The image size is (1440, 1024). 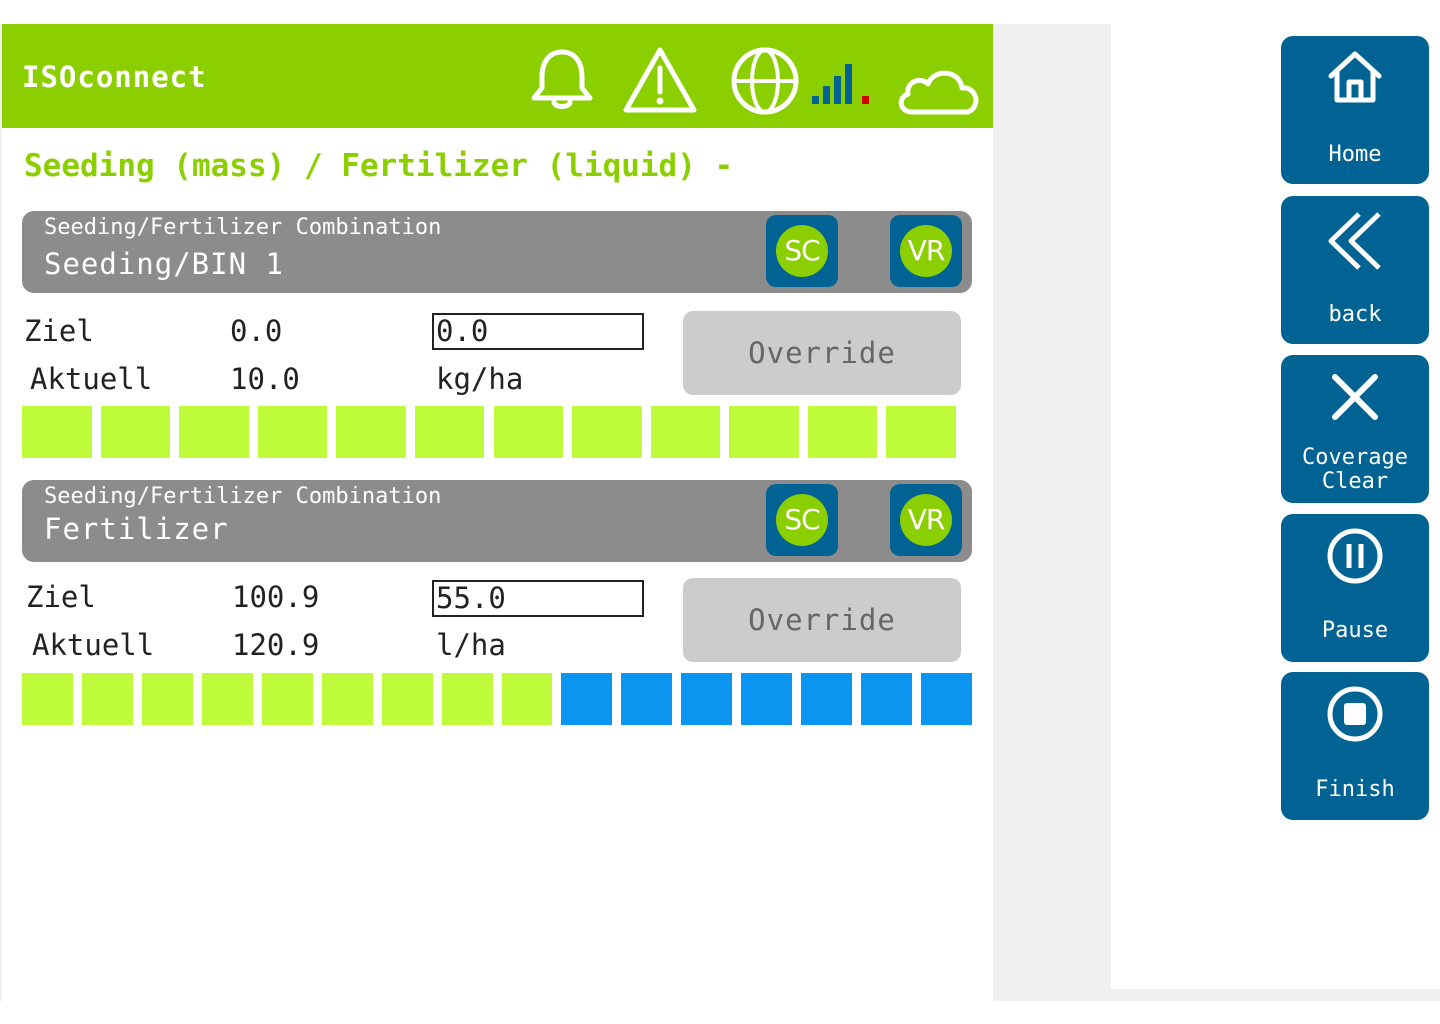 I want to click on pause-button: Pause, so click(x=1355, y=588).